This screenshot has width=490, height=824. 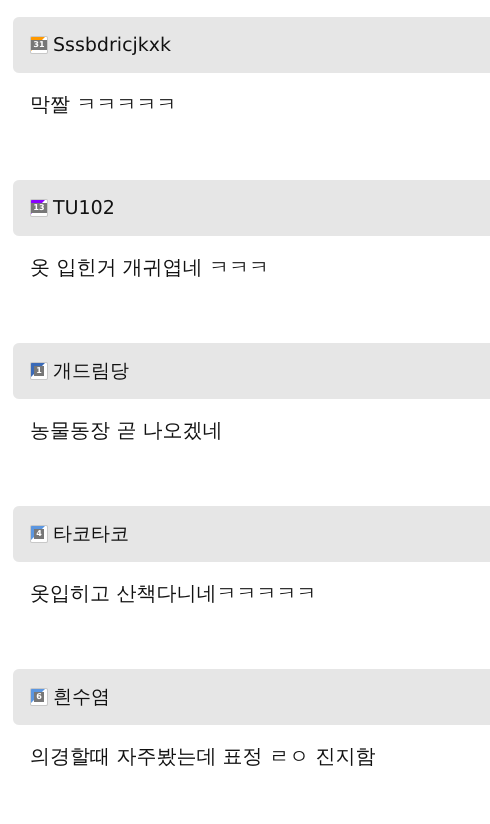 What do you see at coordinates (202, 756) in the screenshot?
I see `comment-text: 의경할때 자주봤는데 표정 ㄹㅇ 진지함` at bounding box center [202, 756].